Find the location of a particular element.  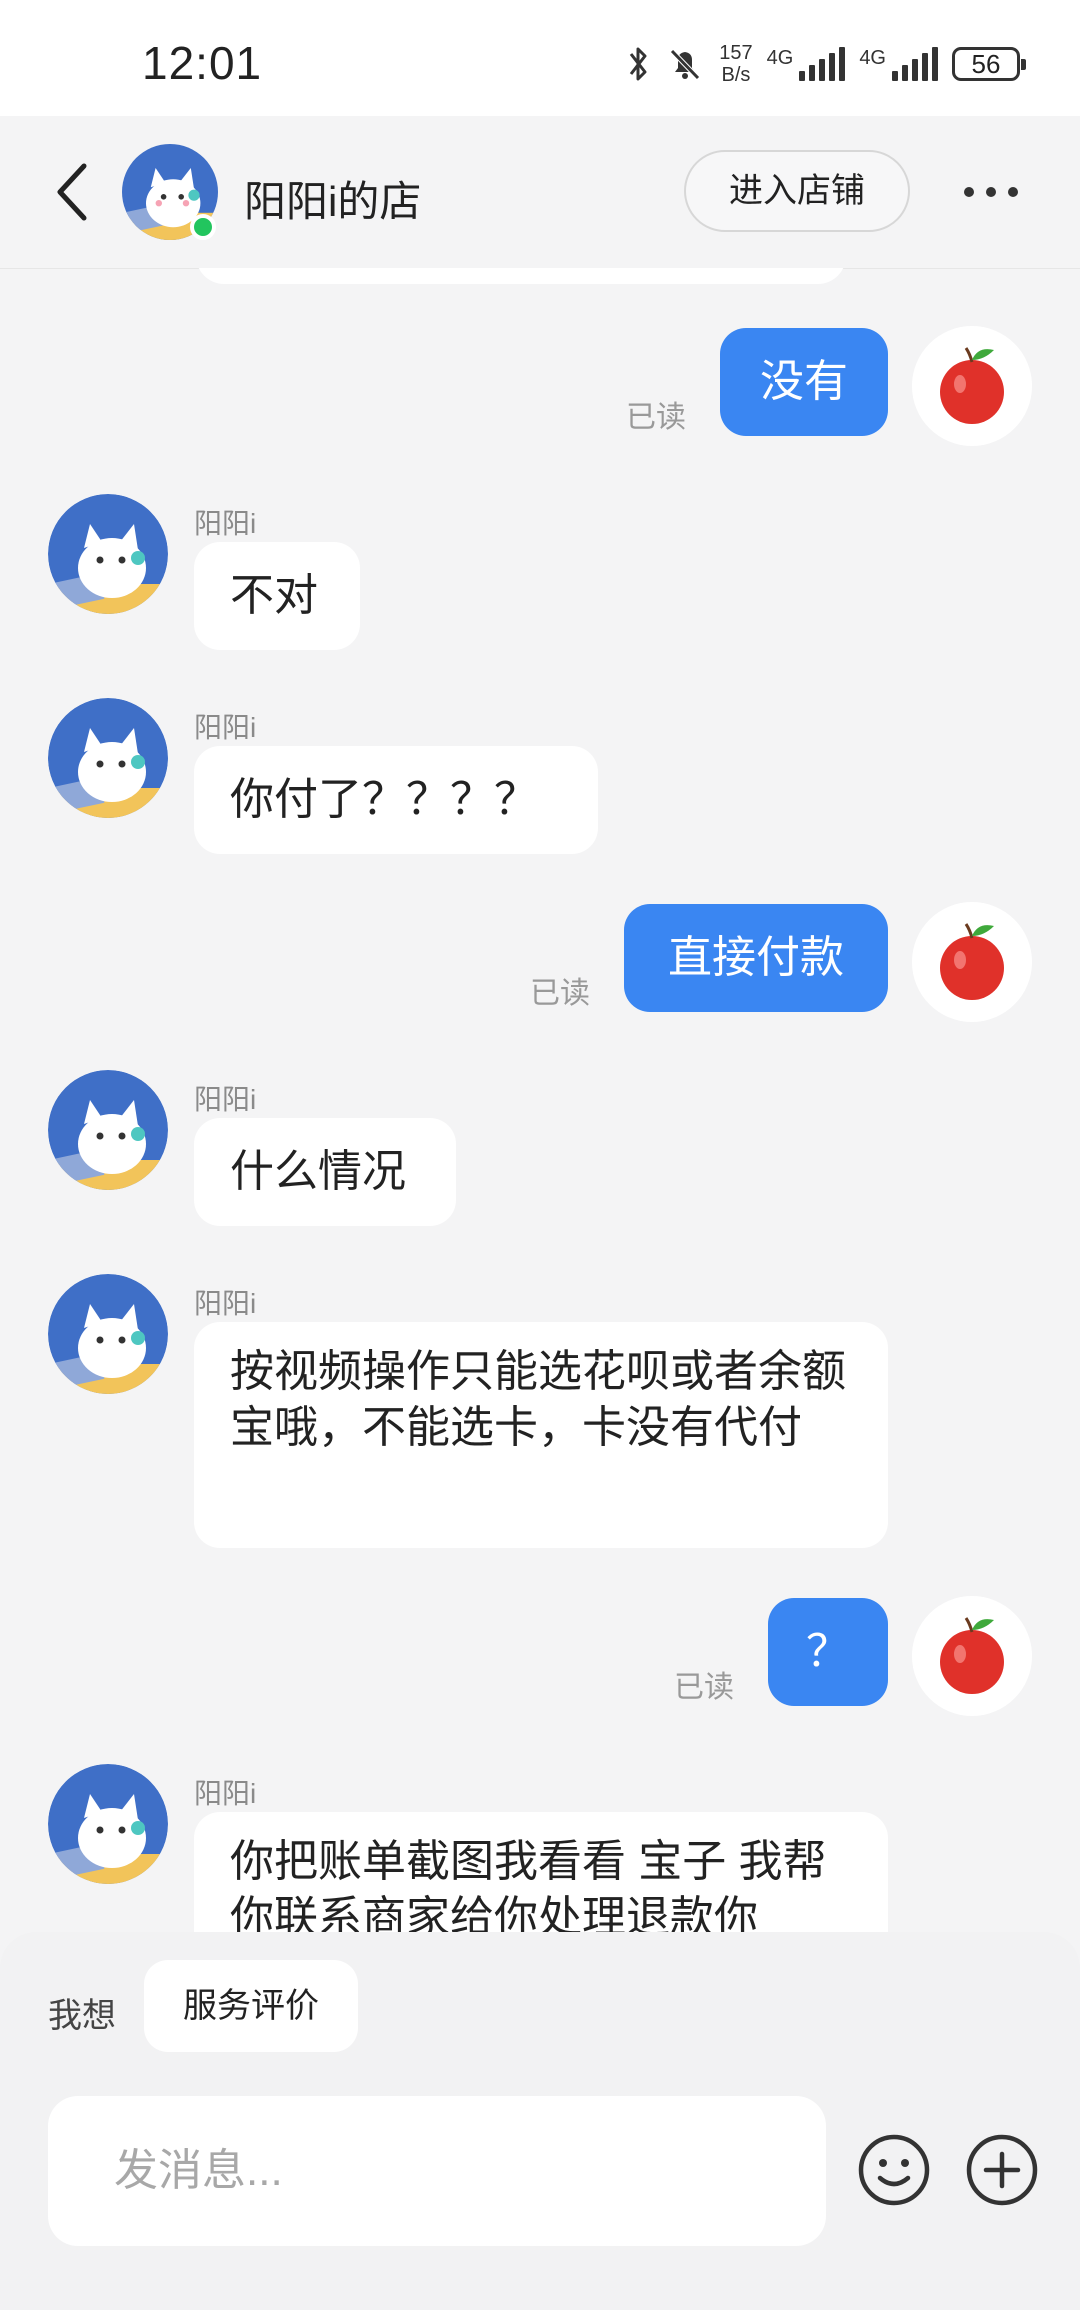

online-status-dot is located at coordinates (203, 227).